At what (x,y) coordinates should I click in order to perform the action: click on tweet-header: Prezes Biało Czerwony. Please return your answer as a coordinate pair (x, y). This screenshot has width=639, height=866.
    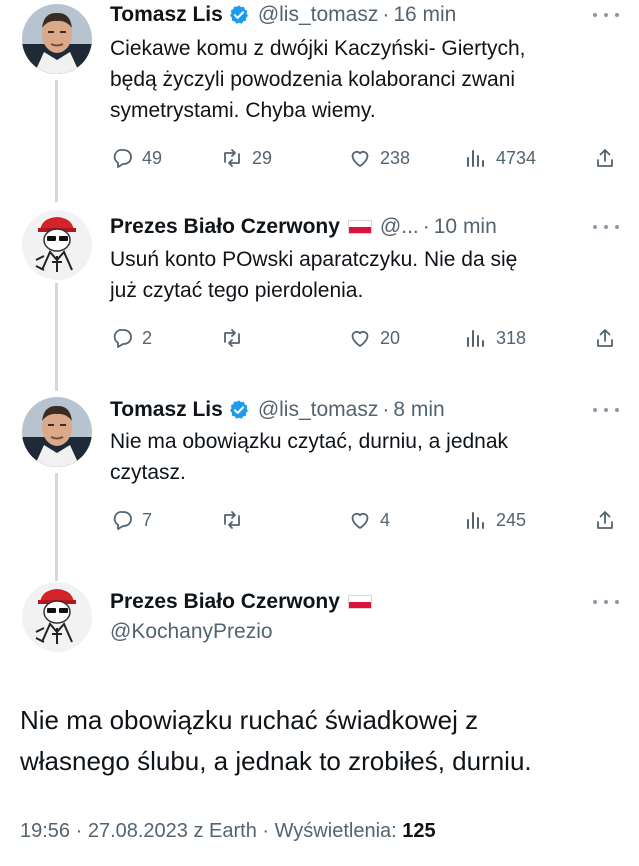
    Looking at the image, I should click on (241, 602).